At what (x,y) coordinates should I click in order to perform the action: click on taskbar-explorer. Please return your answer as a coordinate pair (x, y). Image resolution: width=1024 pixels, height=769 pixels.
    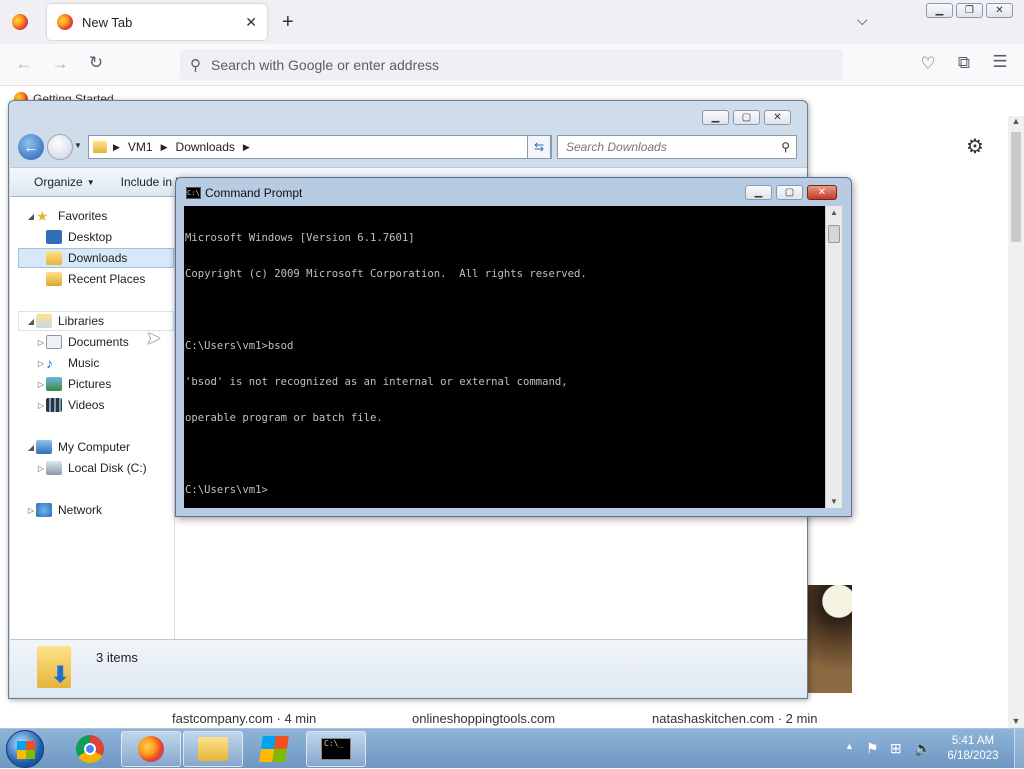
    Looking at the image, I should click on (213, 749).